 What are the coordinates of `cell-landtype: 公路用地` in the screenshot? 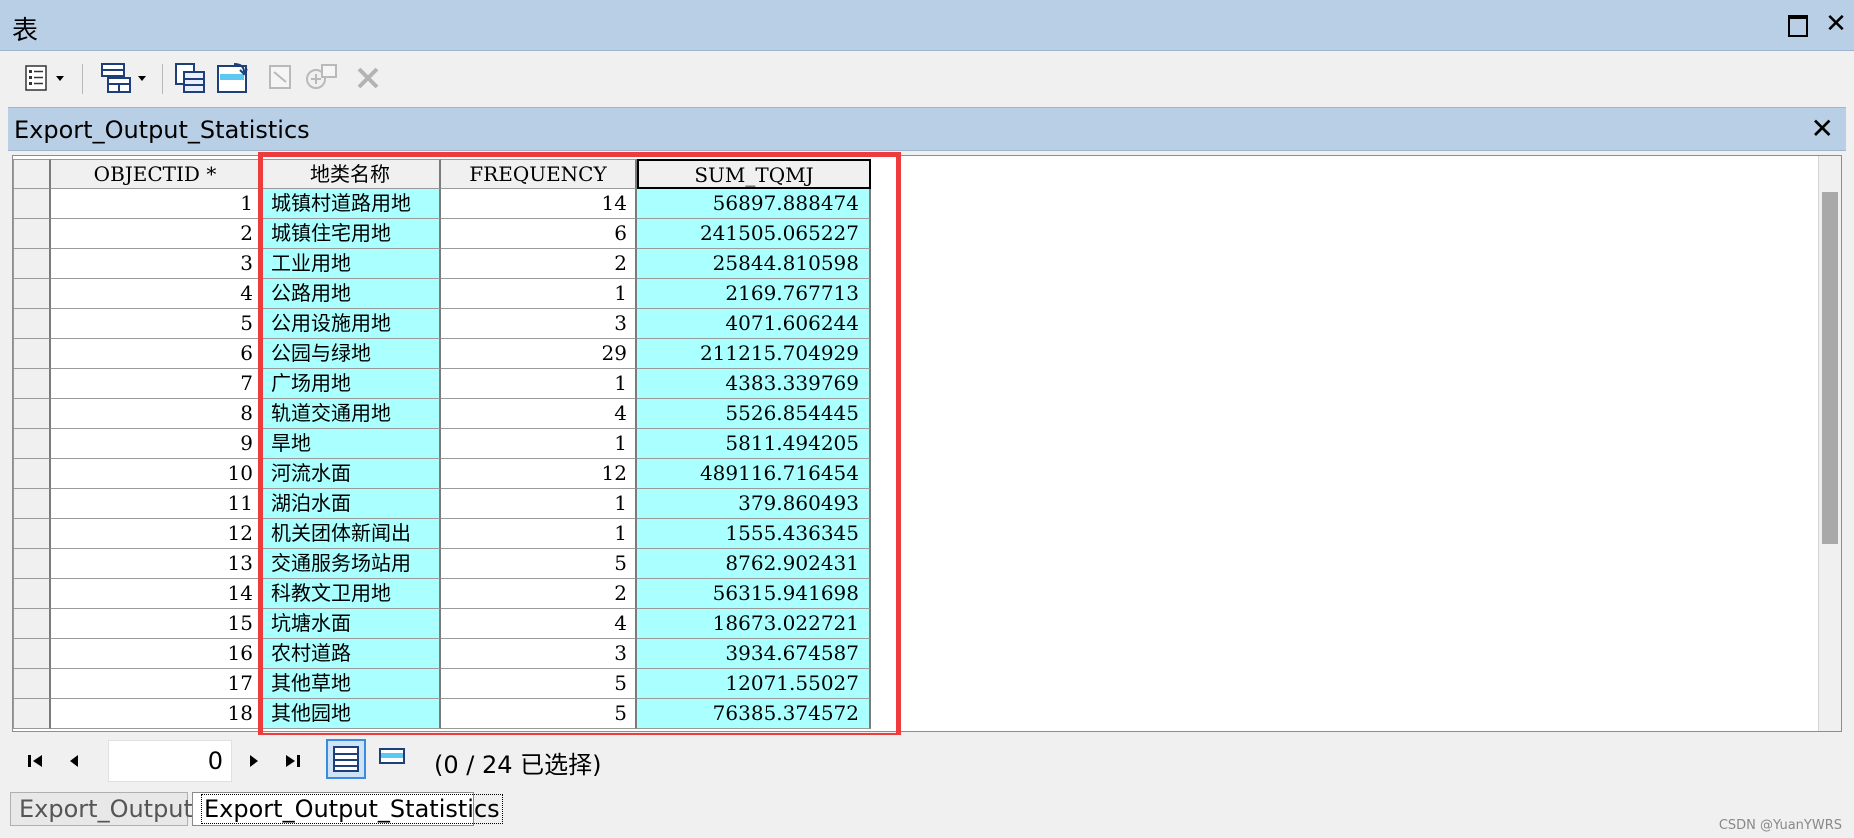 It's located at (351, 294).